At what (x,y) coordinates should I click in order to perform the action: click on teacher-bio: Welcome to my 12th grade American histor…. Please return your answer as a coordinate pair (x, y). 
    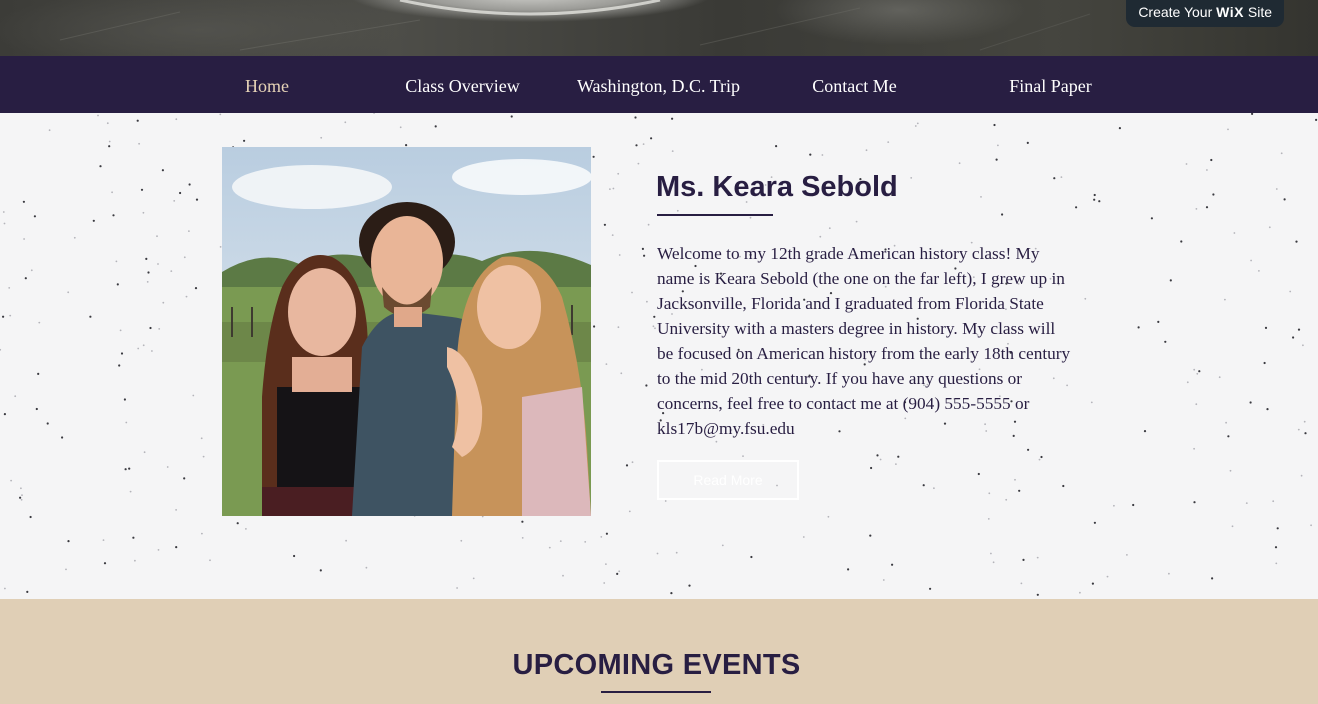
    Looking at the image, I should click on (864, 341).